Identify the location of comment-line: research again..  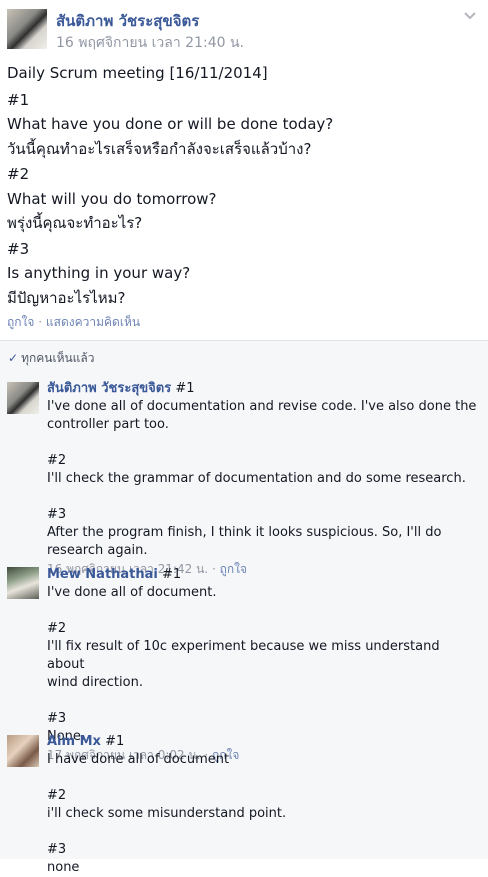
(97, 550).